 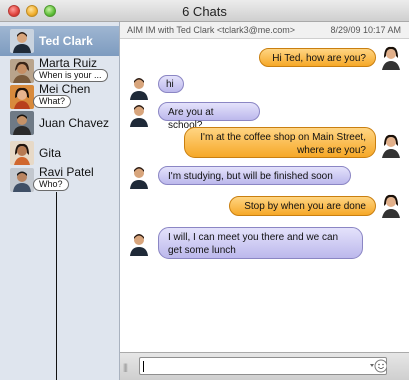 What do you see at coordinates (211, 30) in the screenshot?
I see `chat-participant-info: AIM IM with Ted Clark <tclark3@me.com>` at bounding box center [211, 30].